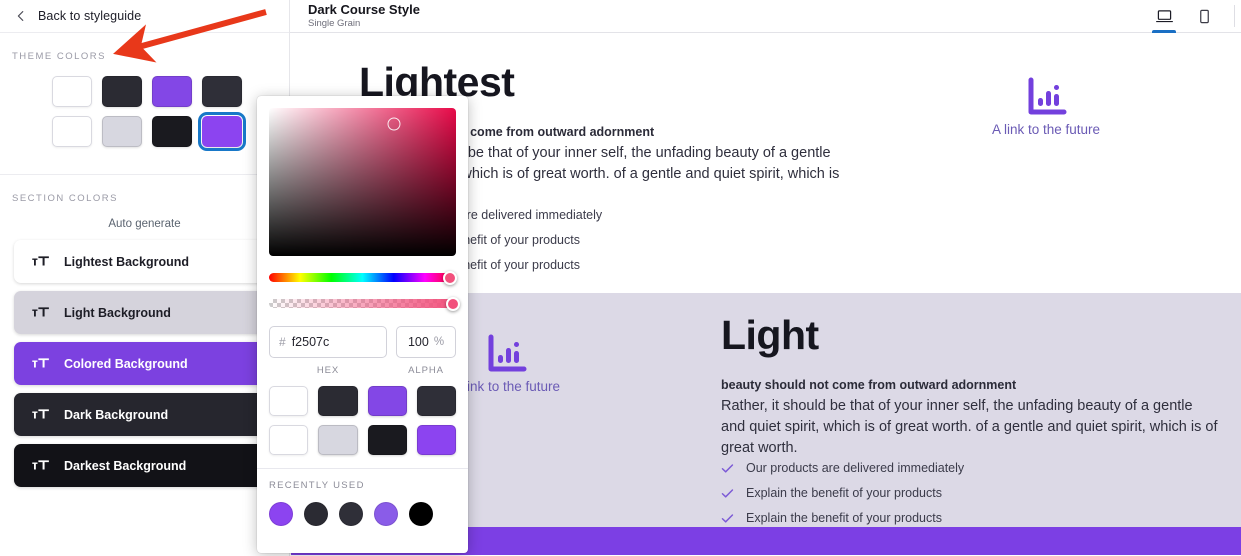 The width and height of the screenshot is (1241, 556). I want to click on check-item-label: Our products are delivered immediately, so click(855, 468).